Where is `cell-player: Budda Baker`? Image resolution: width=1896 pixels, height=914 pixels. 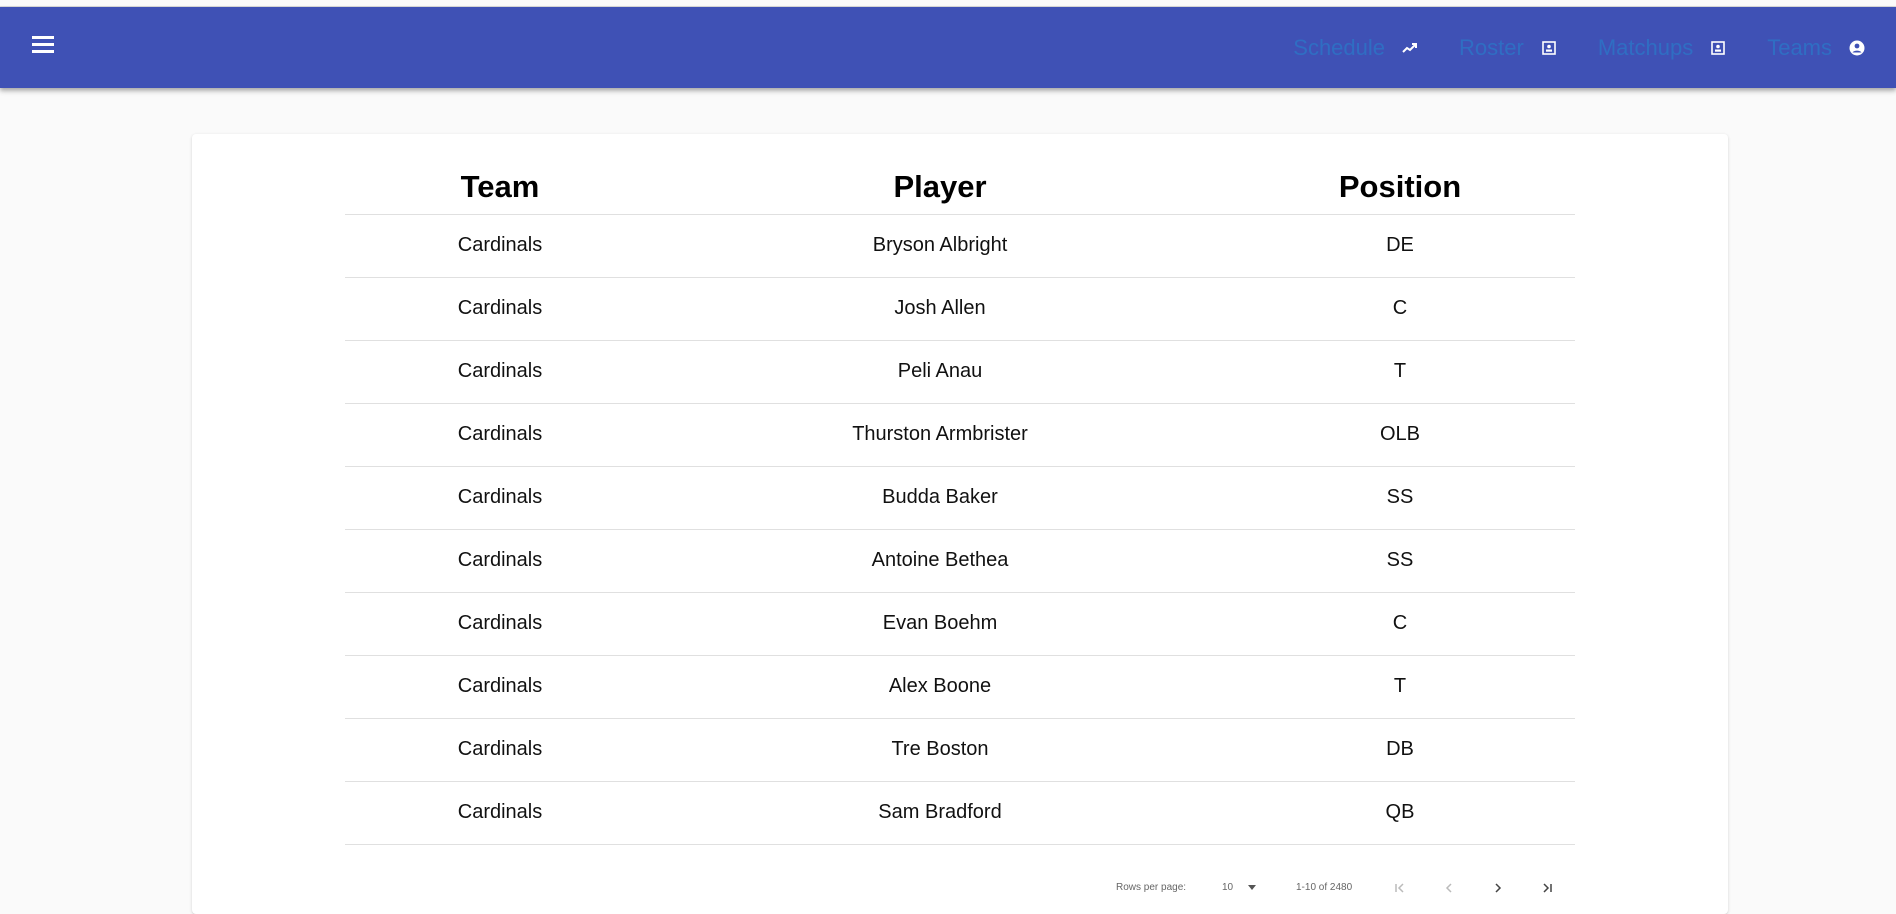
cell-player: Budda Baker is located at coordinates (940, 498).